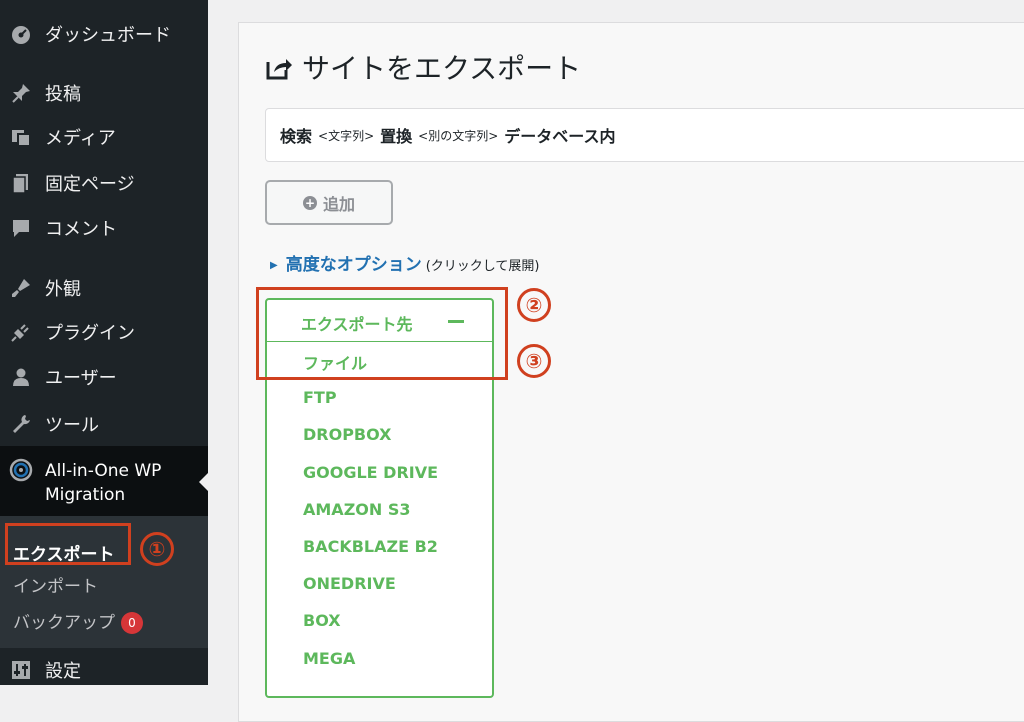 This screenshot has height=722, width=1024. Describe the element at coordinates (370, 546) in the screenshot. I see `export-option-backblaze-b2: BACKBLAZE B2` at that location.